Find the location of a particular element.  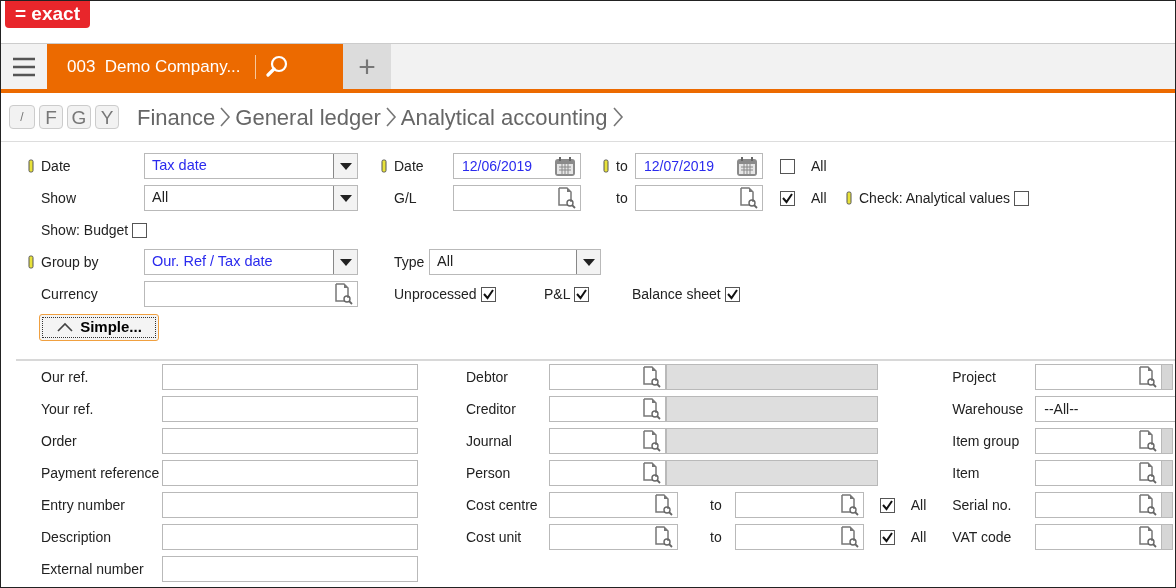

breadcrumb-link: Analytical accounting is located at coordinates (504, 117).